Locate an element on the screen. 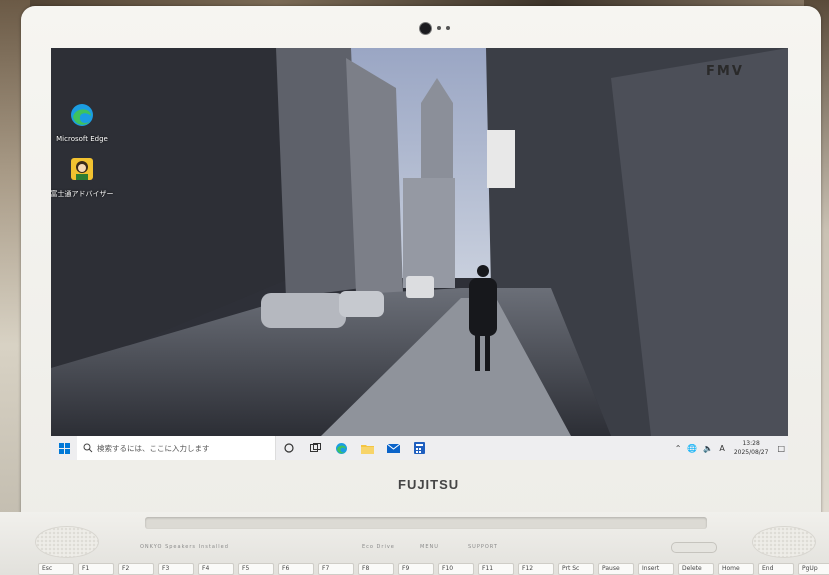  brand-logo: FUJITSU is located at coordinates (429, 484).